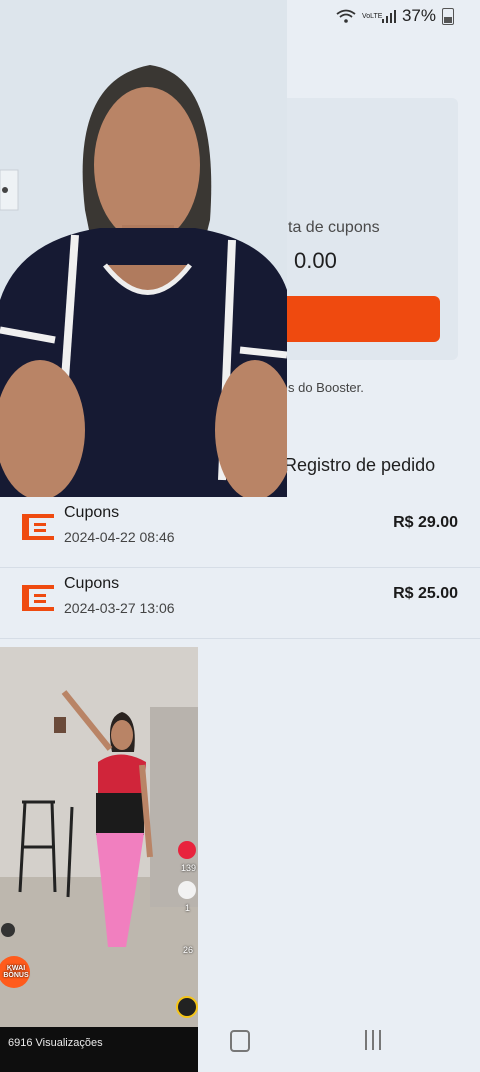 The image size is (480, 1072). I want to click on wifi-icon, so click(346, 16).